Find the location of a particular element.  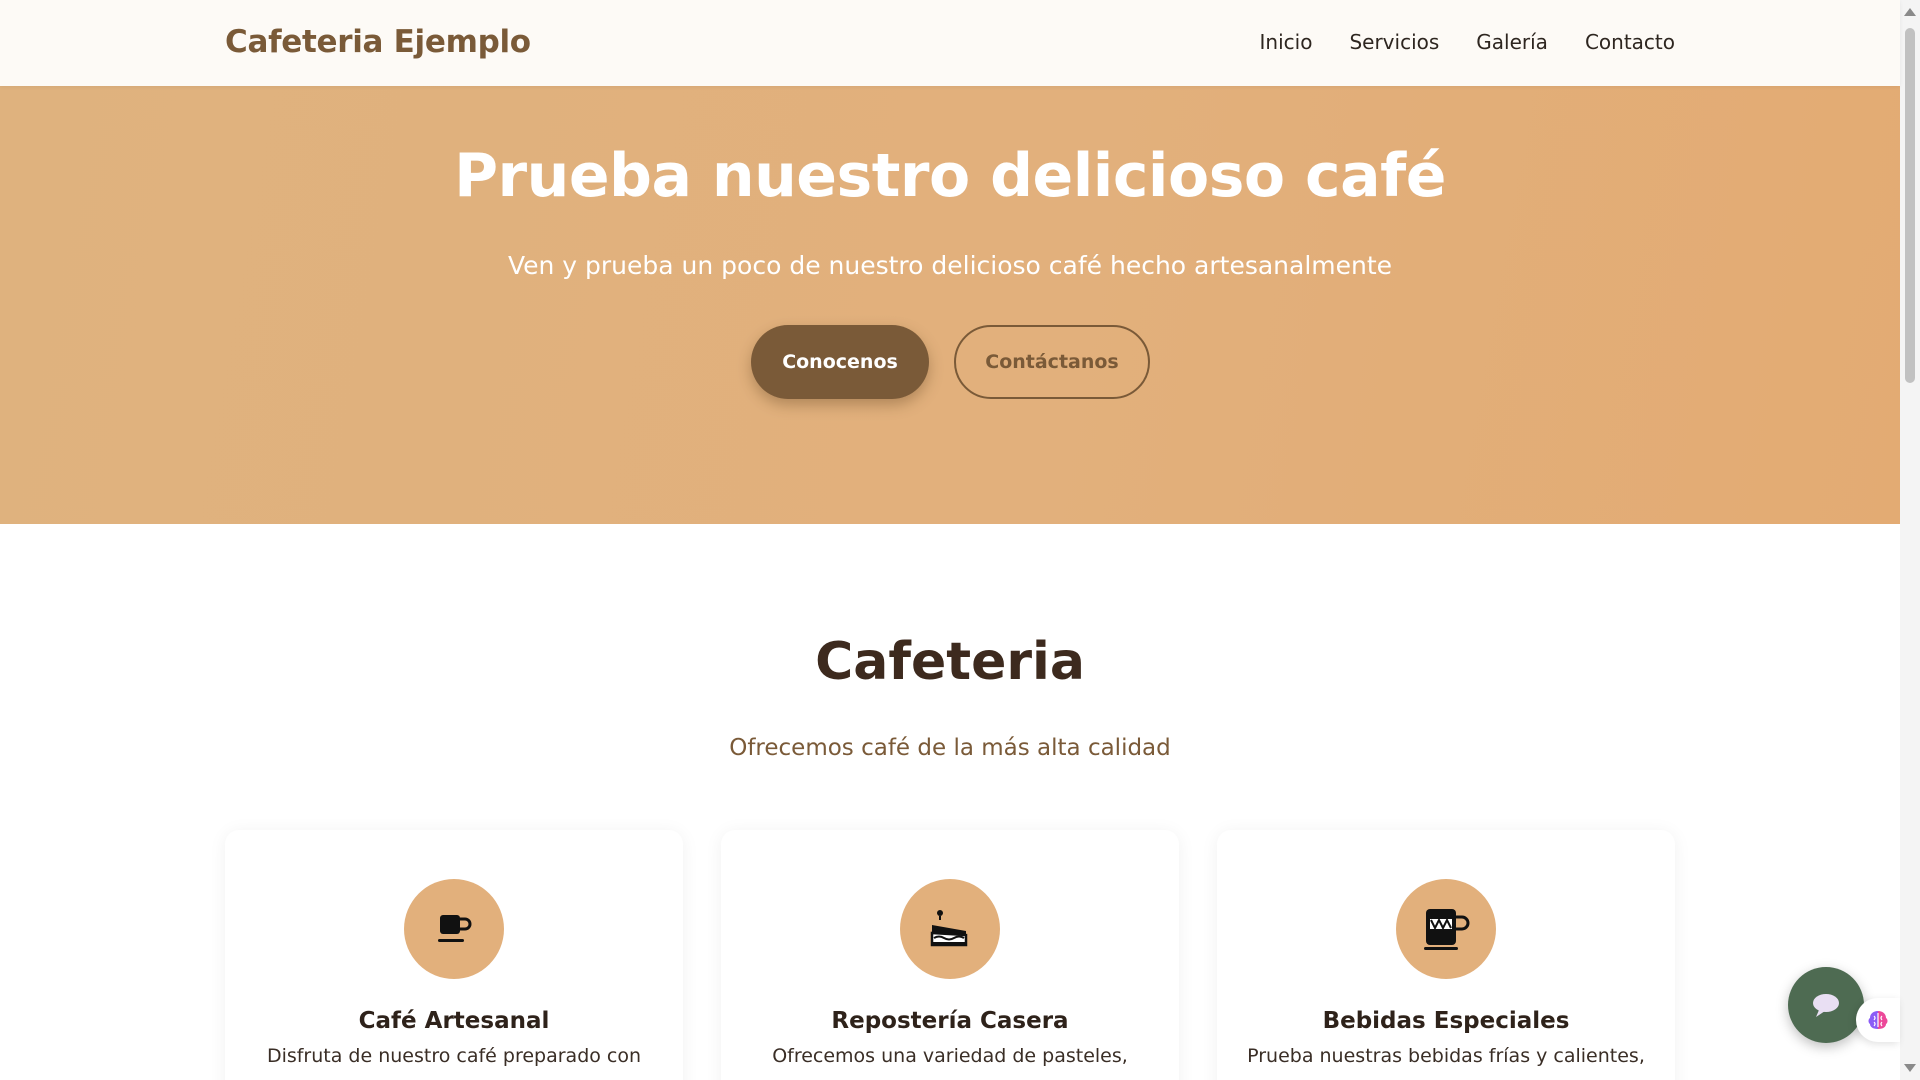

card-title: Café Artesanal is located at coordinates (454, 1021).